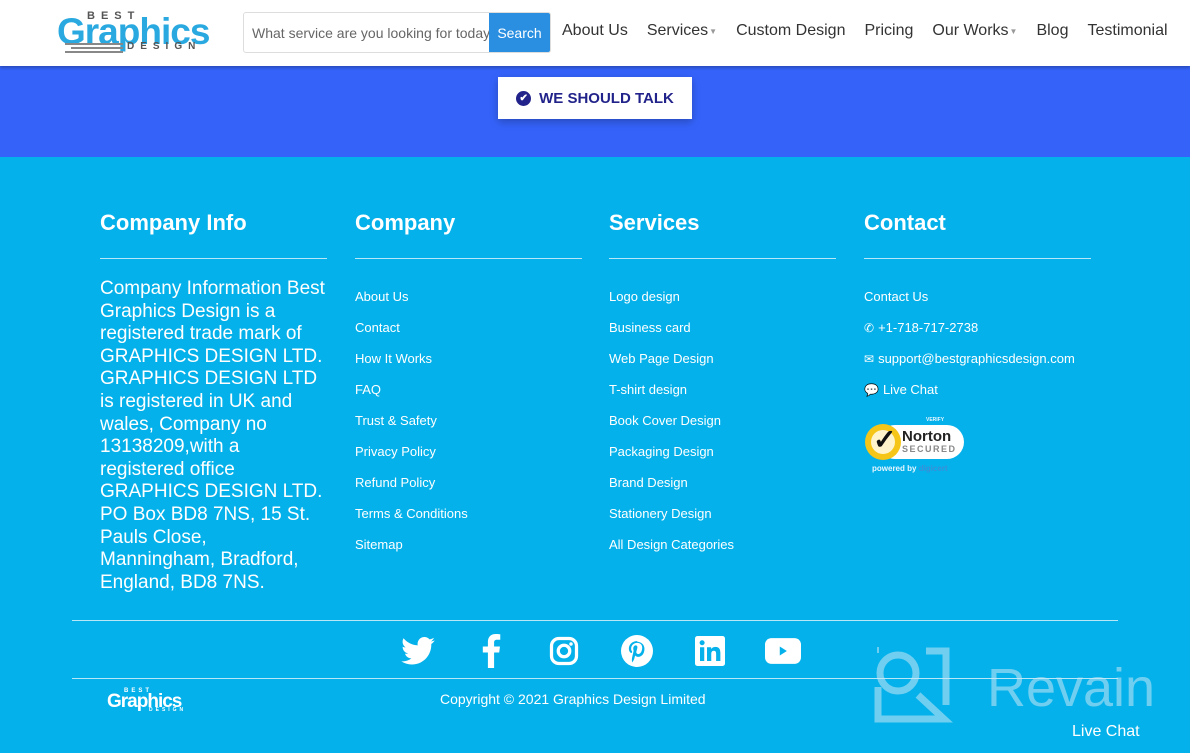 Image resolution: width=1190 pixels, height=753 pixels. What do you see at coordinates (913, 685) in the screenshot?
I see `revain-logo-icon` at bounding box center [913, 685].